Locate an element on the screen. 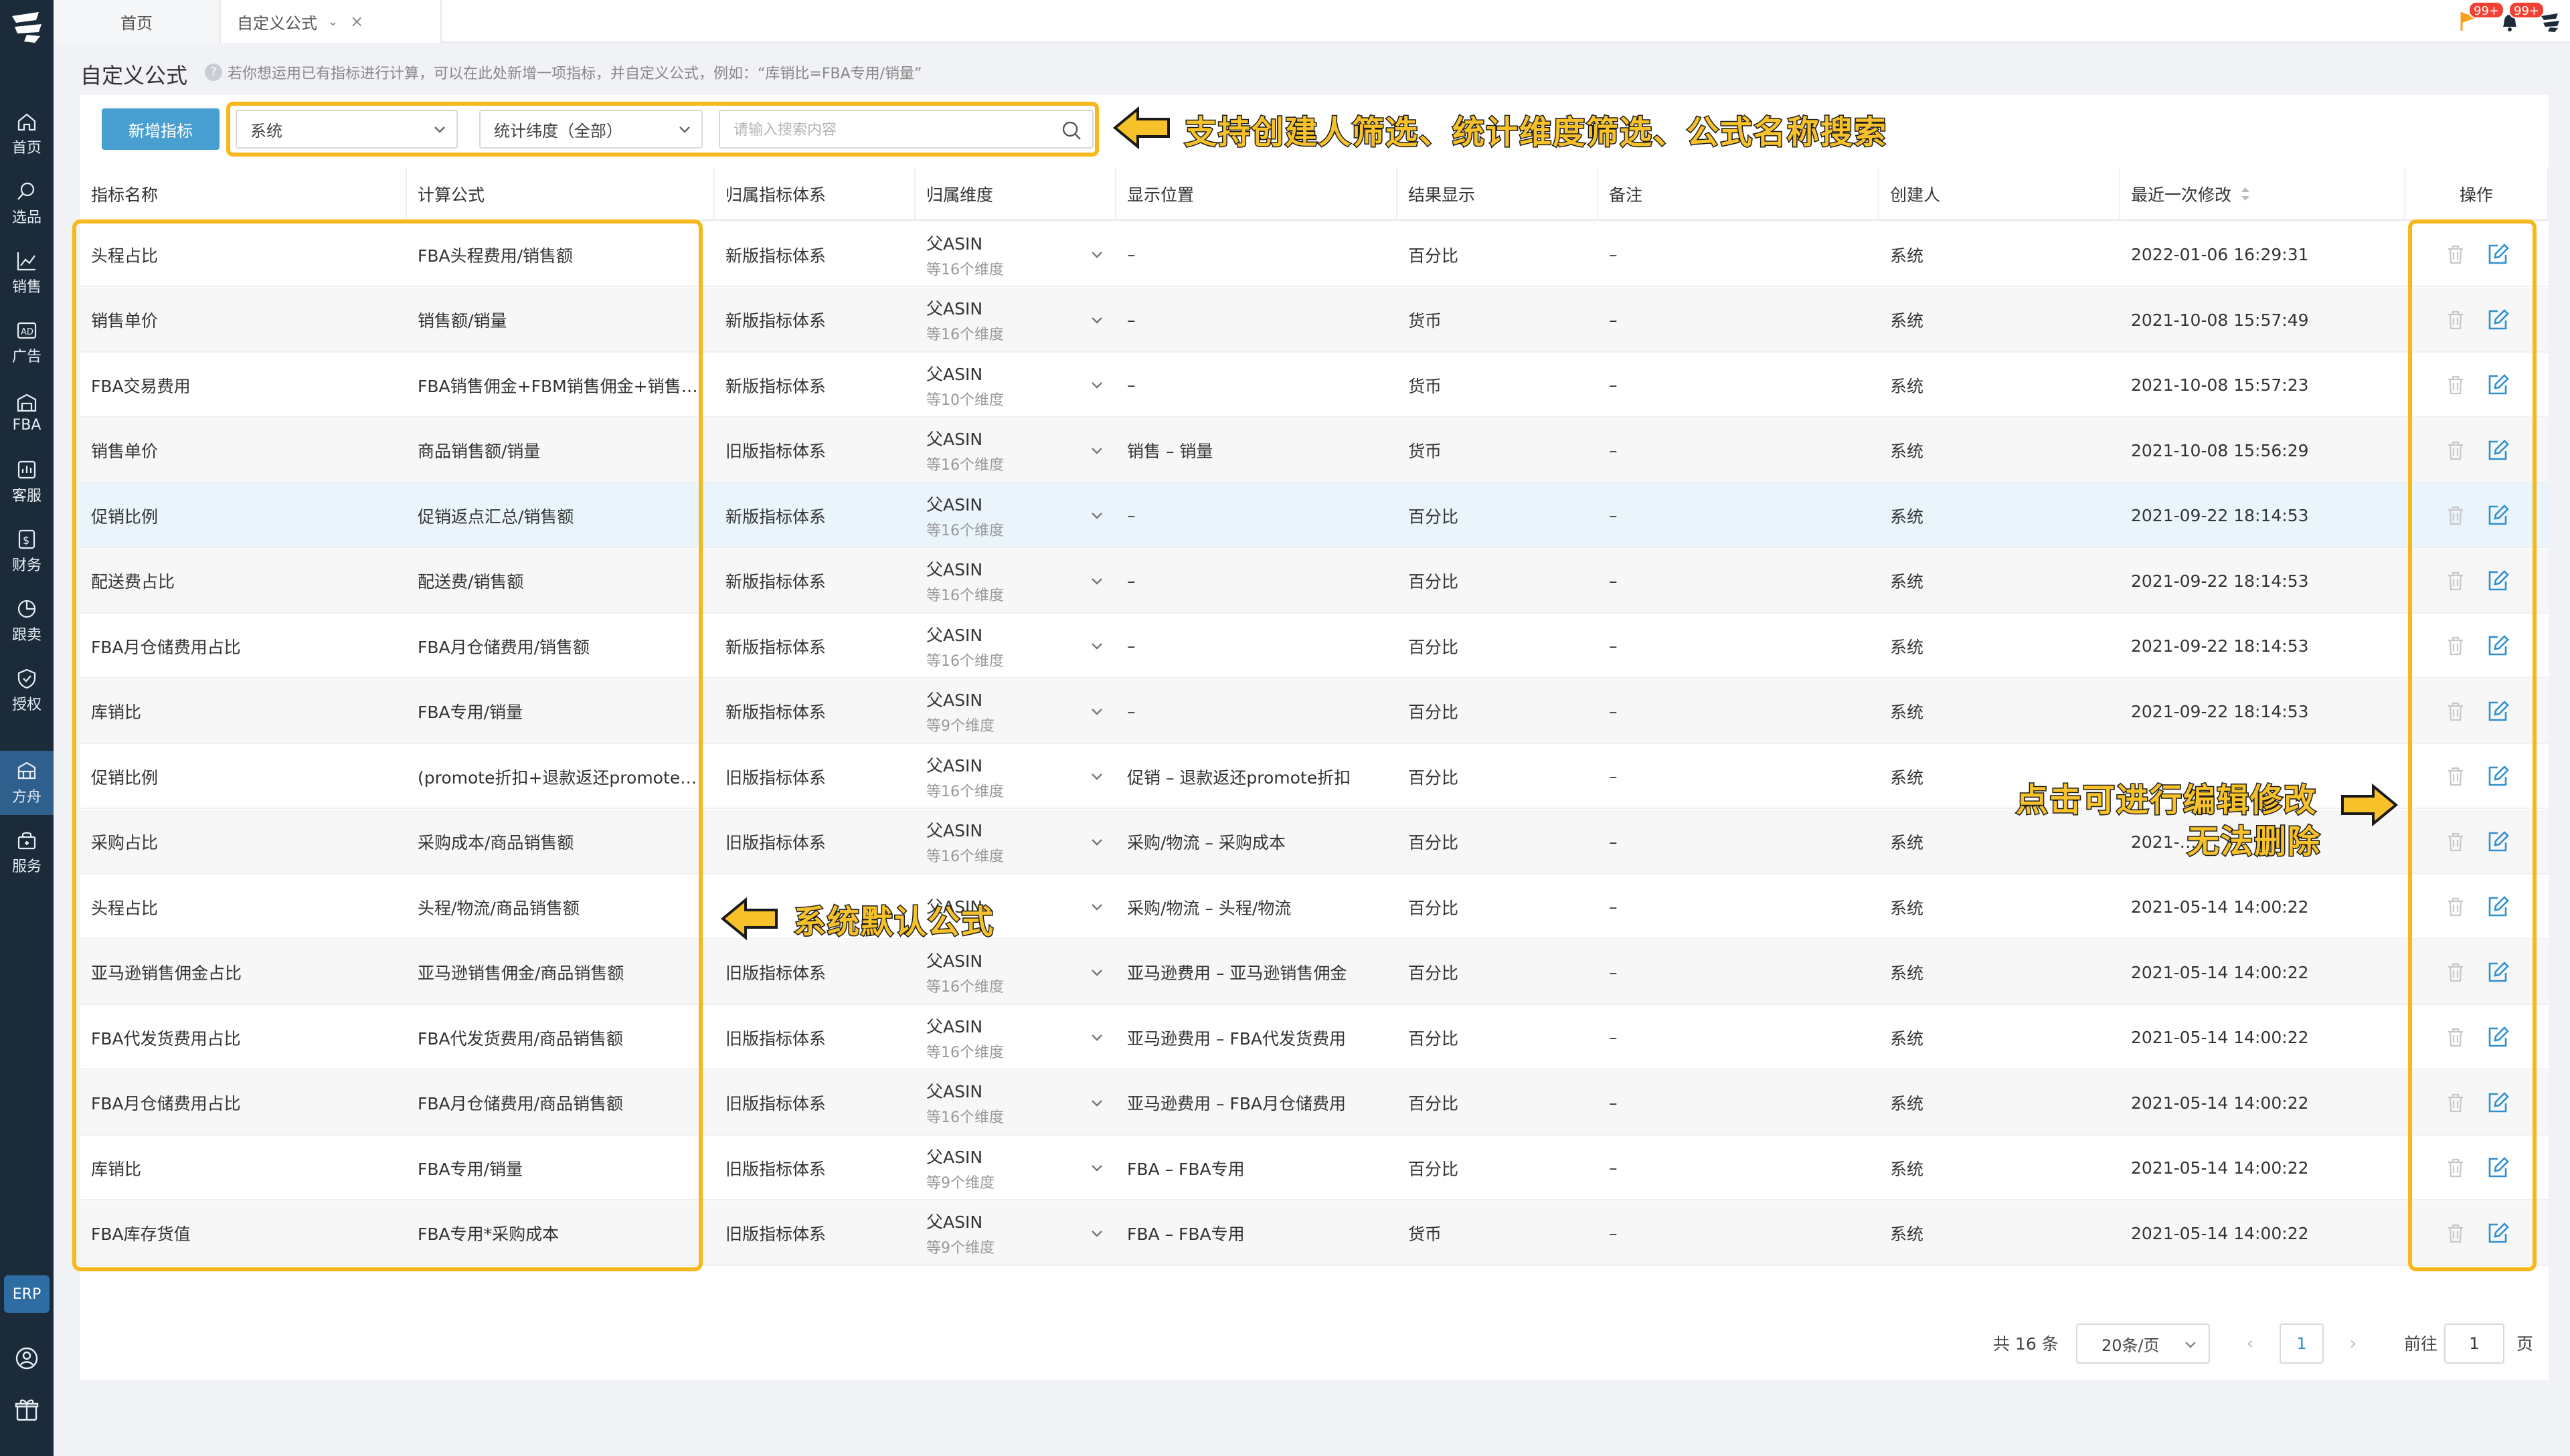  svg-text: AD is located at coordinates (27, 332).